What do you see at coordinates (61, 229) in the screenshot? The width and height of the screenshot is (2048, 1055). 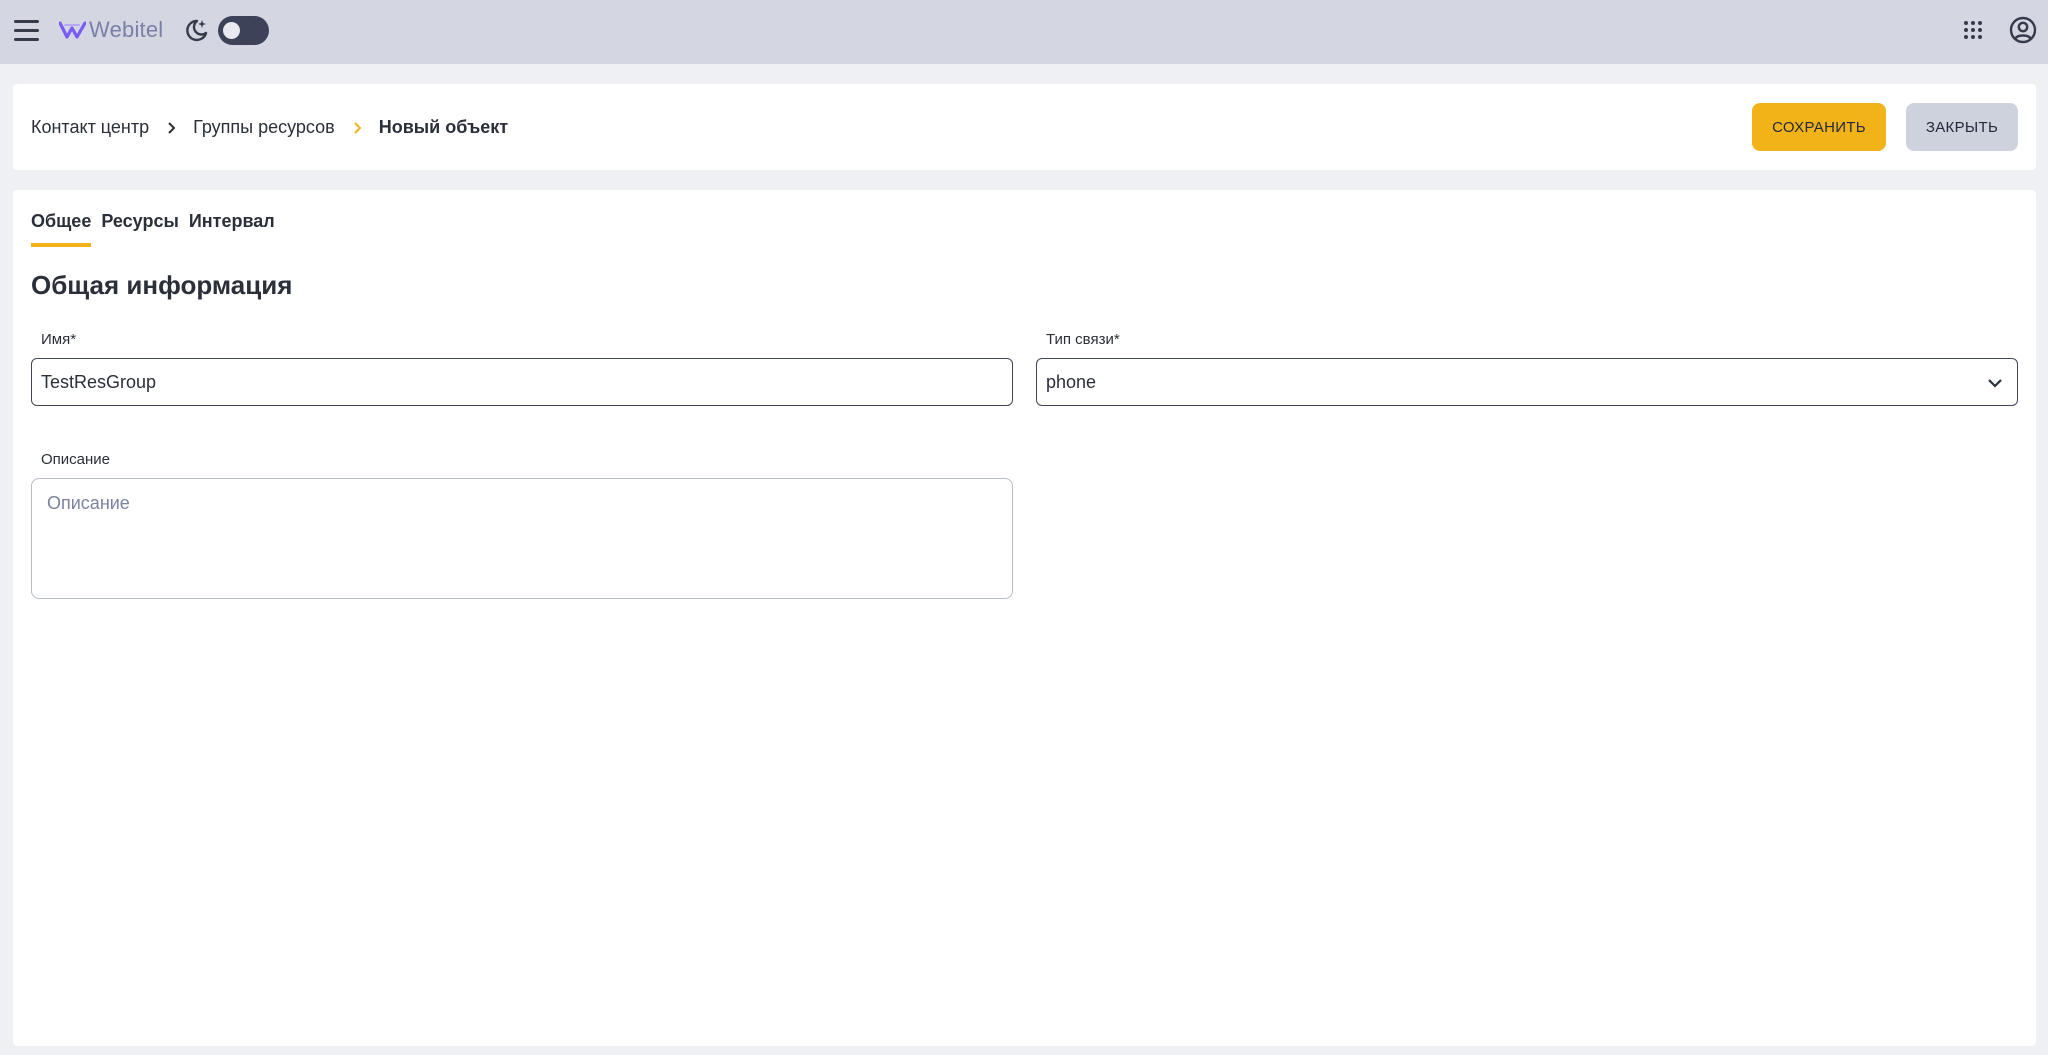 I see `tab-general: Общее` at bounding box center [61, 229].